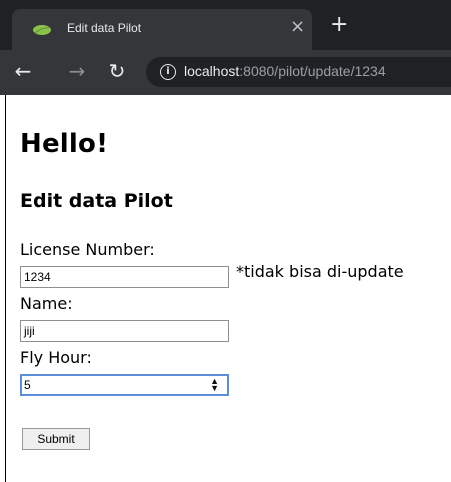 The width and height of the screenshot is (451, 482). What do you see at coordinates (56, 357) in the screenshot?
I see `fly-hour-label: Fly Hour:` at bounding box center [56, 357].